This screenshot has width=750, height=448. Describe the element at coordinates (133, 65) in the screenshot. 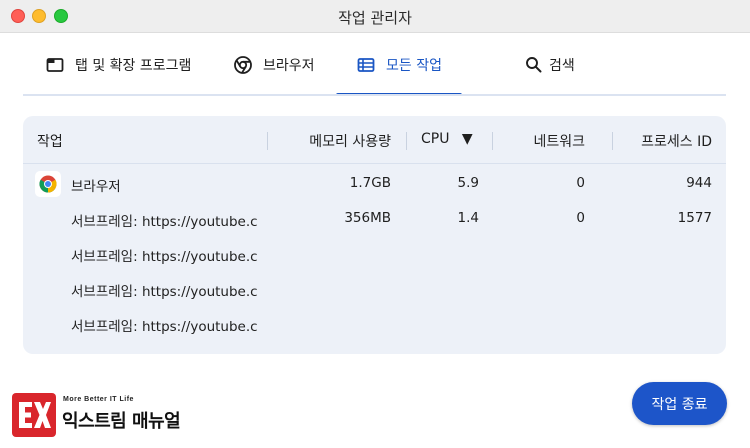

I see `tab-label: 탭 및 확장 프로그램` at that location.